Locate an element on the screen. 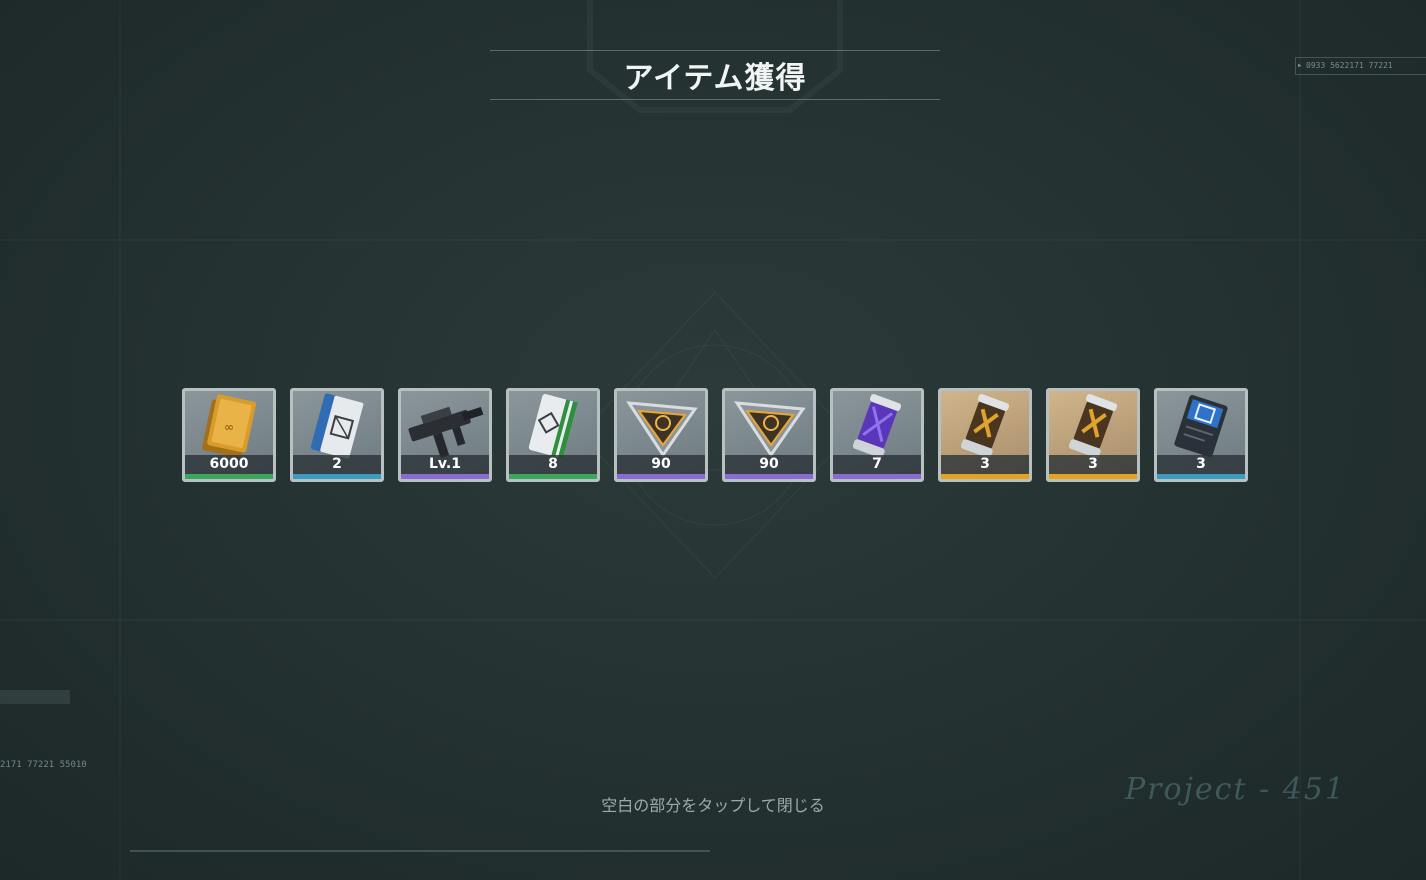 This screenshot has width=1426, height=880. left-code-readout: 2171 77221 55010 is located at coordinates (43, 765).